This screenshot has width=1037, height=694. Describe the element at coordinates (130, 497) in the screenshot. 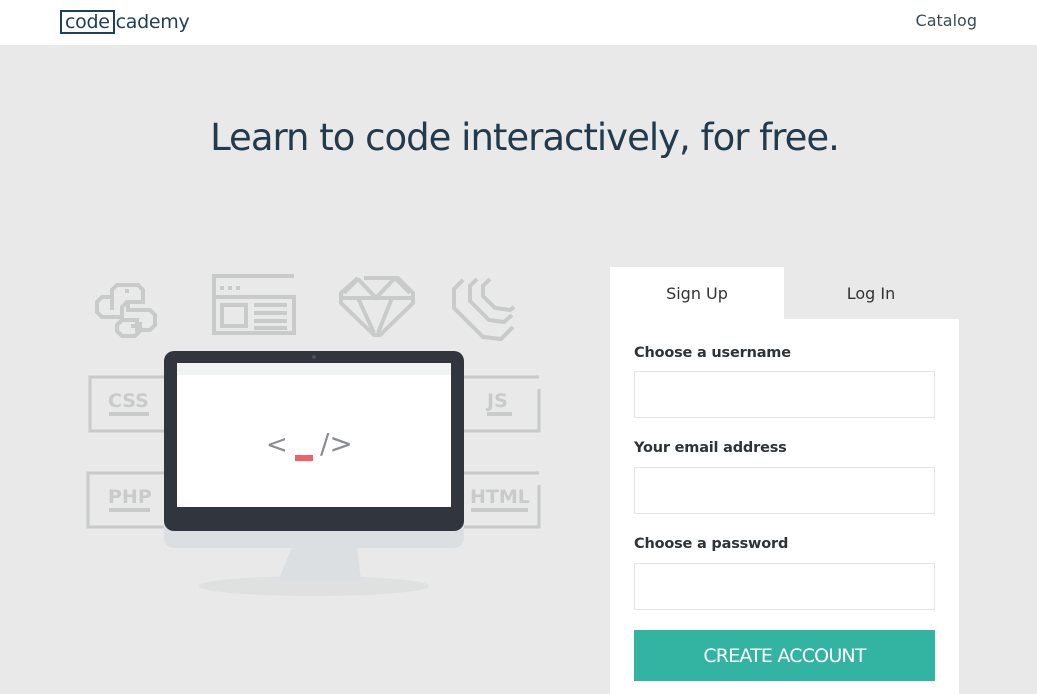

I see `php-label: PHP` at that location.